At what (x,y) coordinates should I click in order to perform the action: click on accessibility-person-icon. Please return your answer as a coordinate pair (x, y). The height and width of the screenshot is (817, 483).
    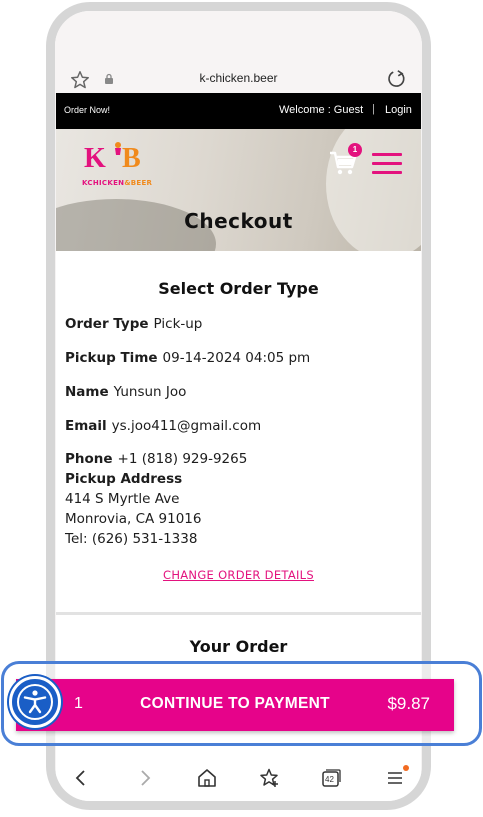
    Looking at the image, I should click on (35, 702).